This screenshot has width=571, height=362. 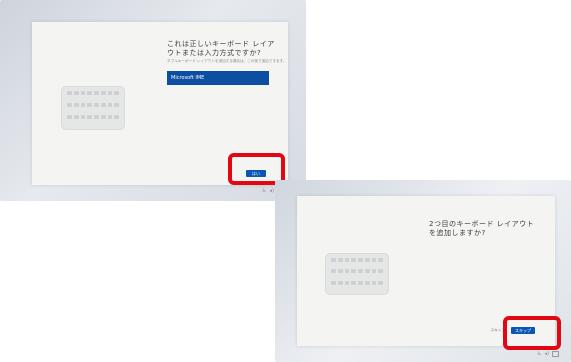 What do you see at coordinates (490, 330) in the screenshot?
I see `add-layout-button: スキップ` at bounding box center [490, 330].